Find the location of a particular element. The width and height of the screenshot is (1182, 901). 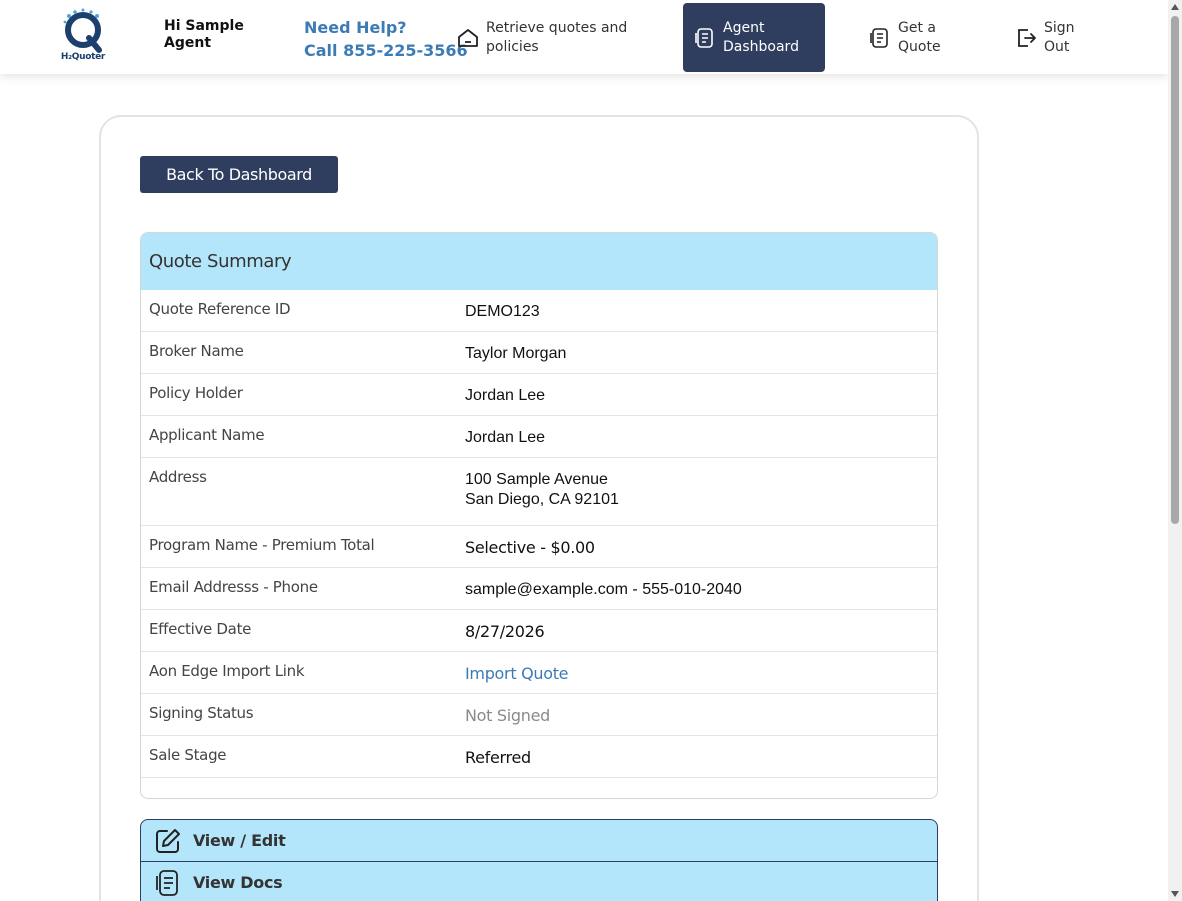

back-to-dashboard-button: Back To Dashboard is located at coordinates (239, 174).